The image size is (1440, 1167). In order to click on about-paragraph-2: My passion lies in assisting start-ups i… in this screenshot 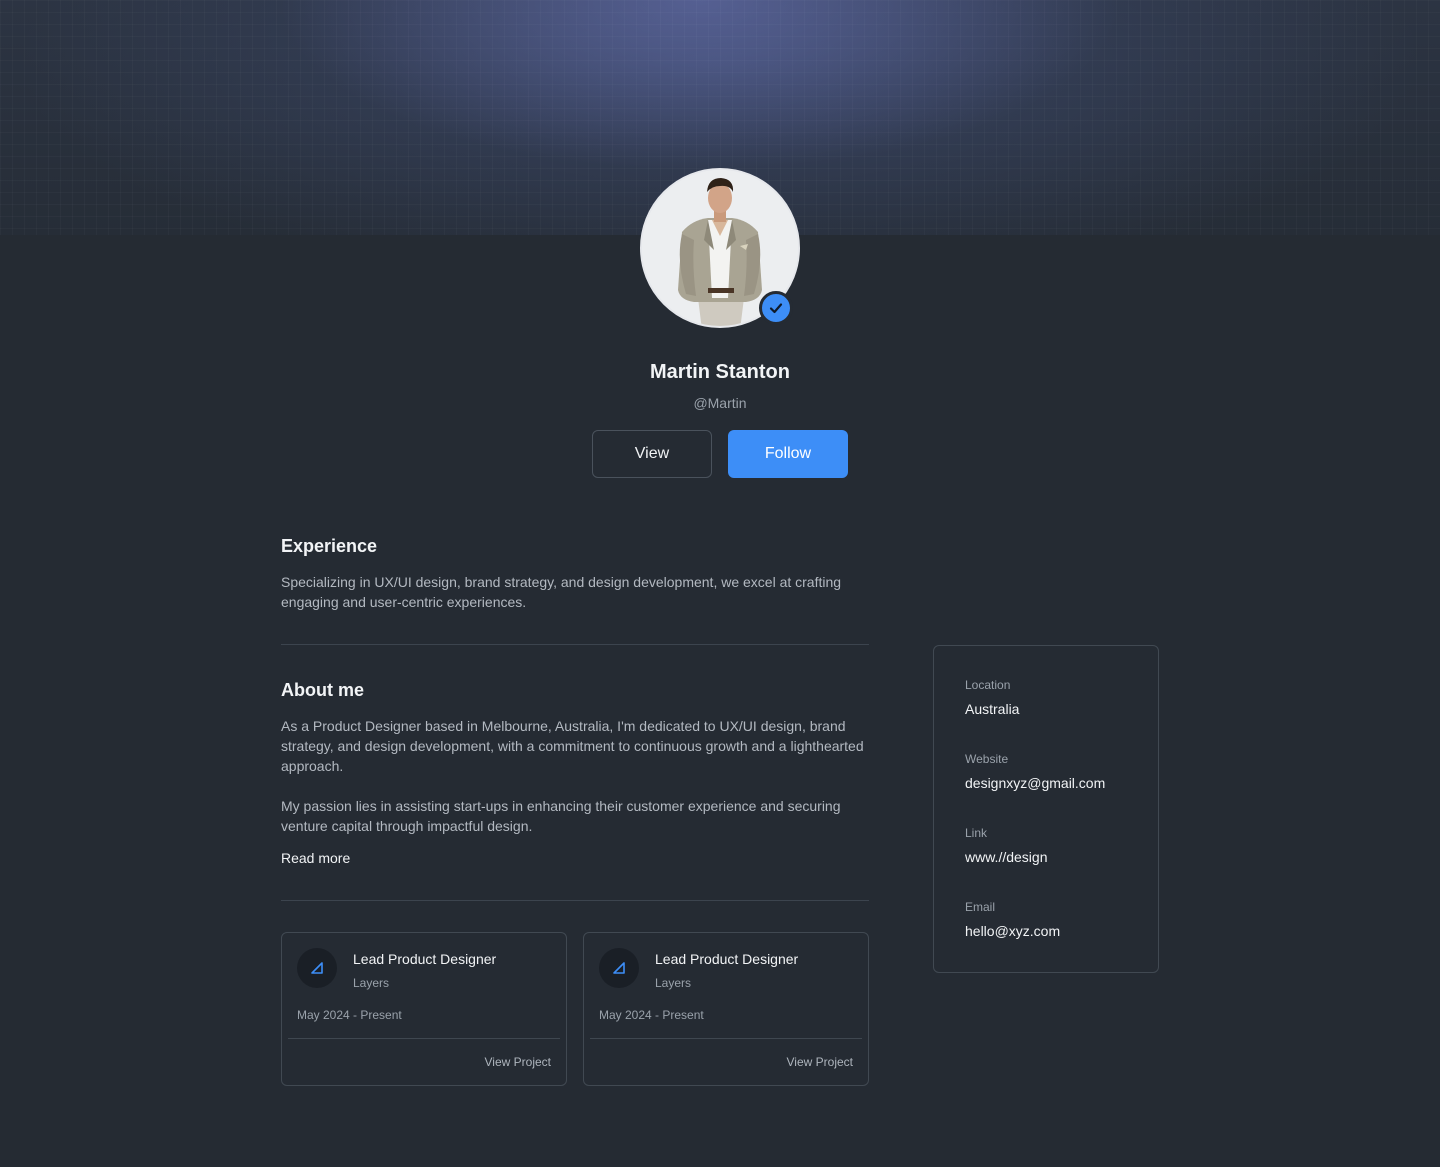, I will do `click(561, 816)`.